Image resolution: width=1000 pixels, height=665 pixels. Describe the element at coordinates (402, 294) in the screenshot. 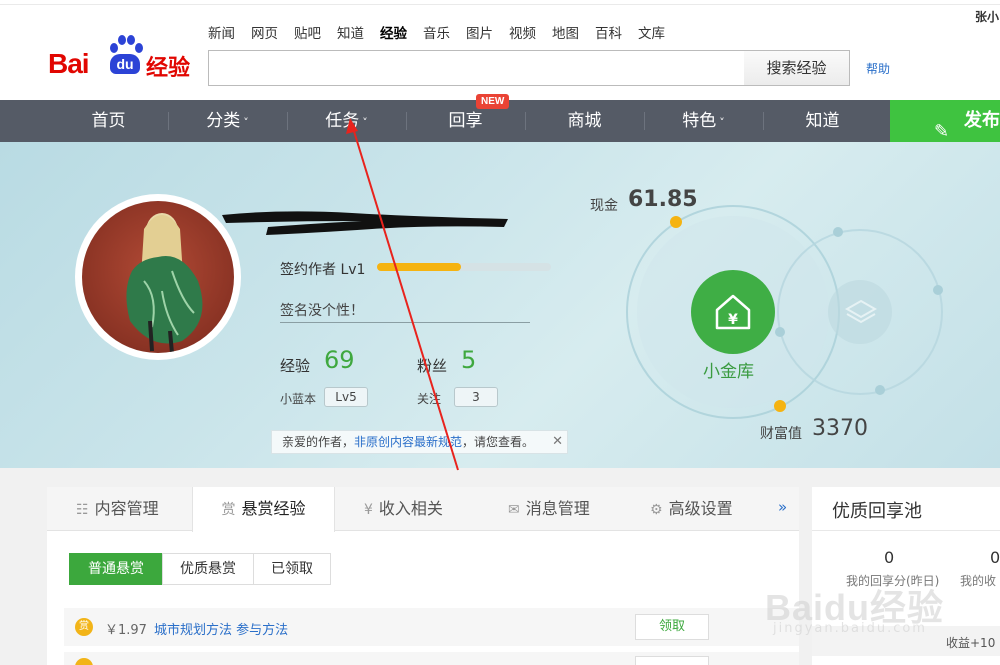

I see `annotation-arrow` at that location.